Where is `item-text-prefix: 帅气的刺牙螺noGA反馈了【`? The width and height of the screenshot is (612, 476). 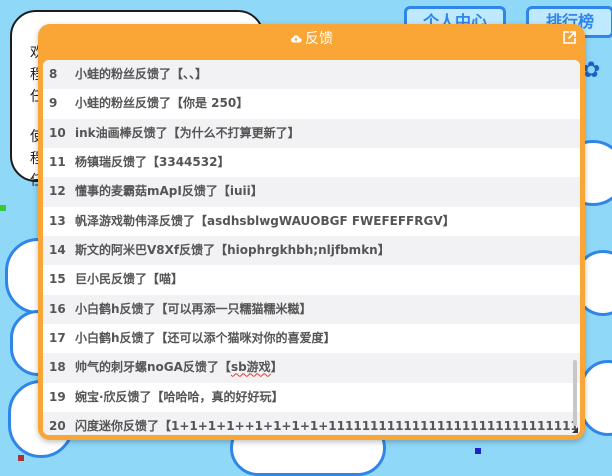
item-text-prefix: 帅气的刺牙螺noGA反馈了【 is located at coordinates (153, 367).